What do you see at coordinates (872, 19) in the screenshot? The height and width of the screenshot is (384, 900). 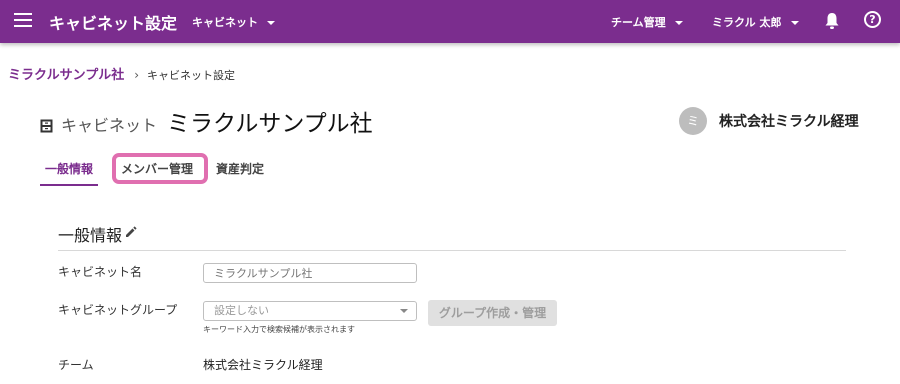 I see `help-icon: ?` at bounding box center [872, 19].